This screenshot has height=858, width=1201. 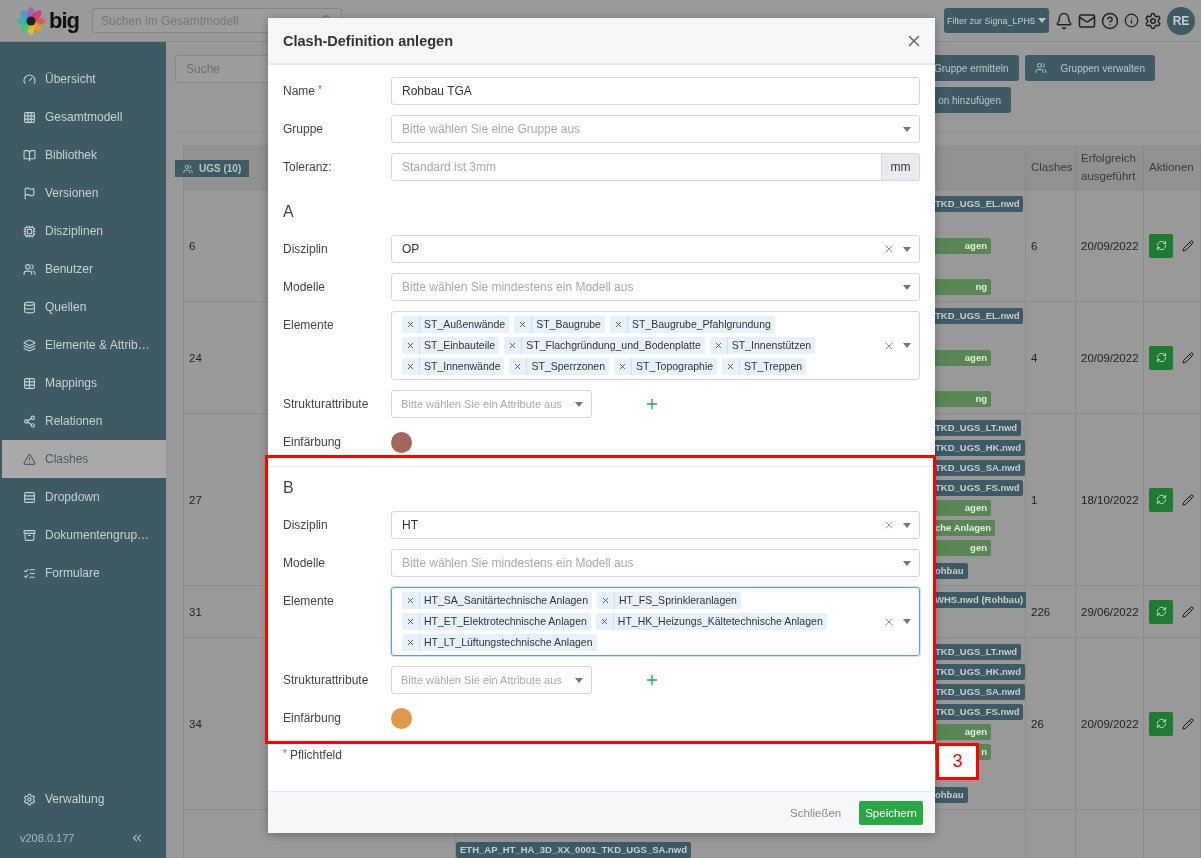 I want to click on checklist-icon, so click(x=29, y=573).